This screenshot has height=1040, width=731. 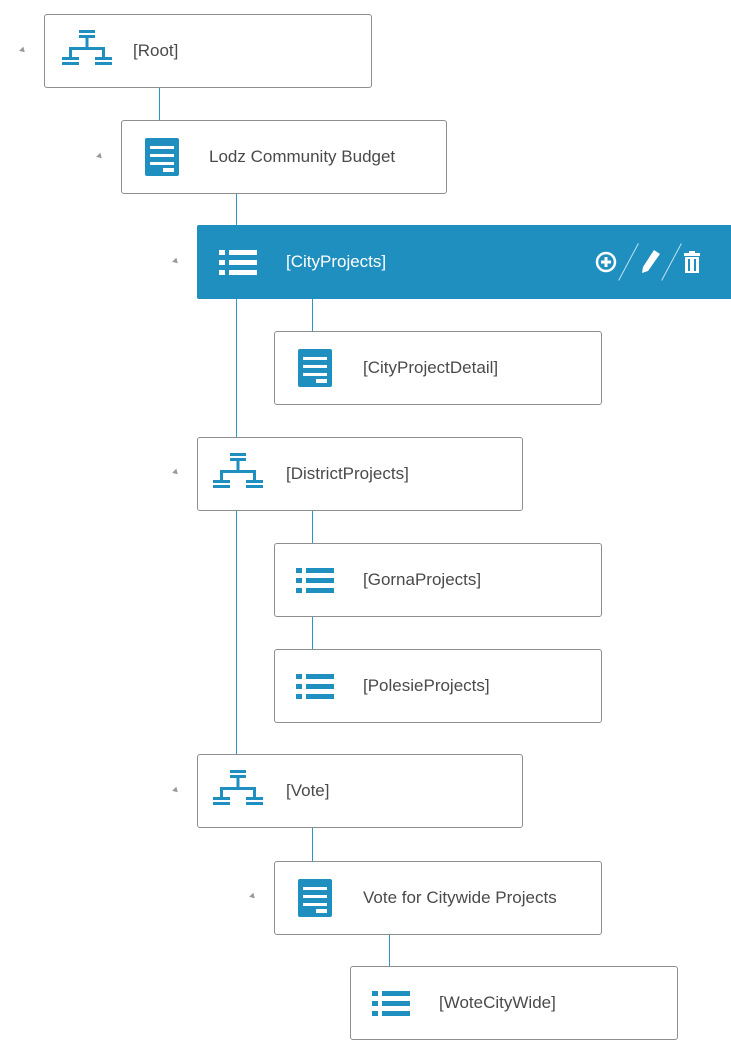 I want to click on tree-node-label: [Vote], so click(x=308, y=790).